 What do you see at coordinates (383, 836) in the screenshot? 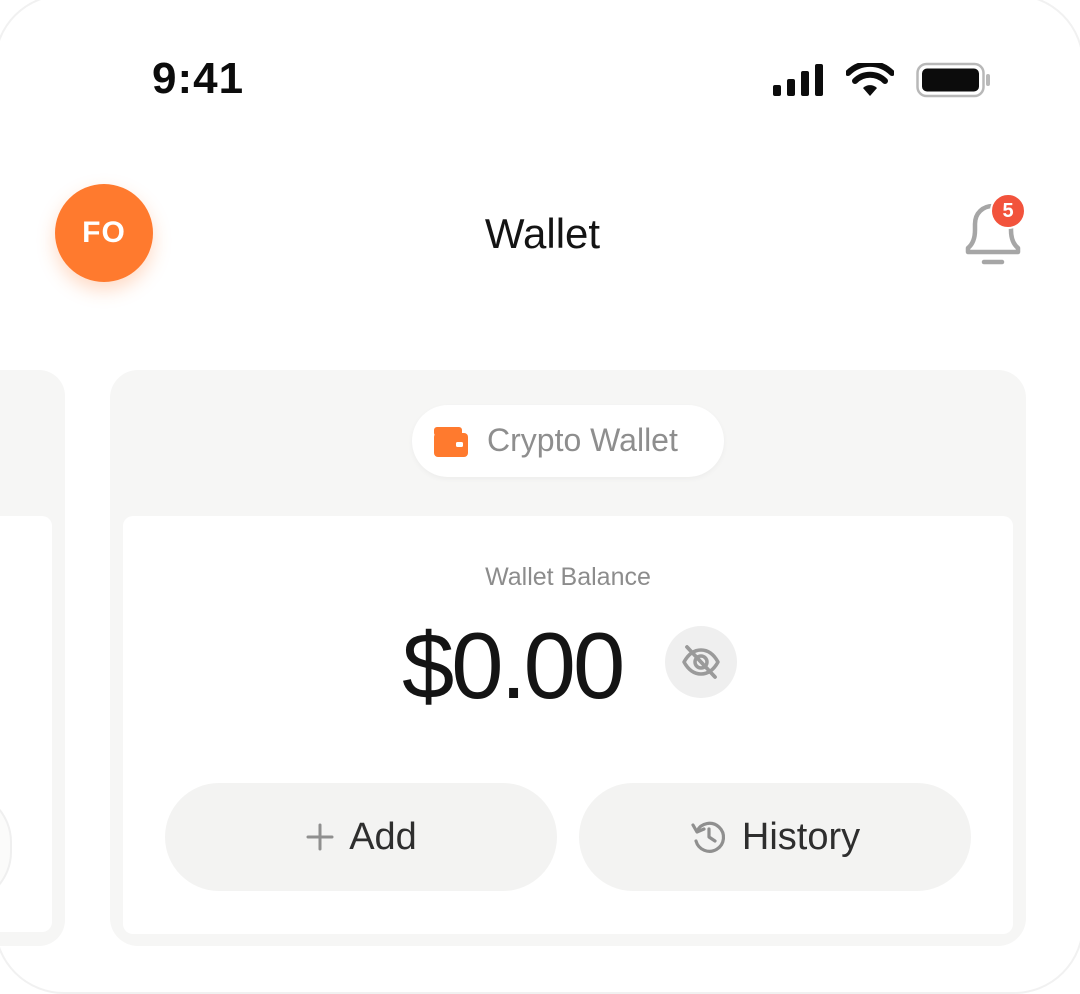
I see `add-button-label: Add` at bounding box center [383, 836].